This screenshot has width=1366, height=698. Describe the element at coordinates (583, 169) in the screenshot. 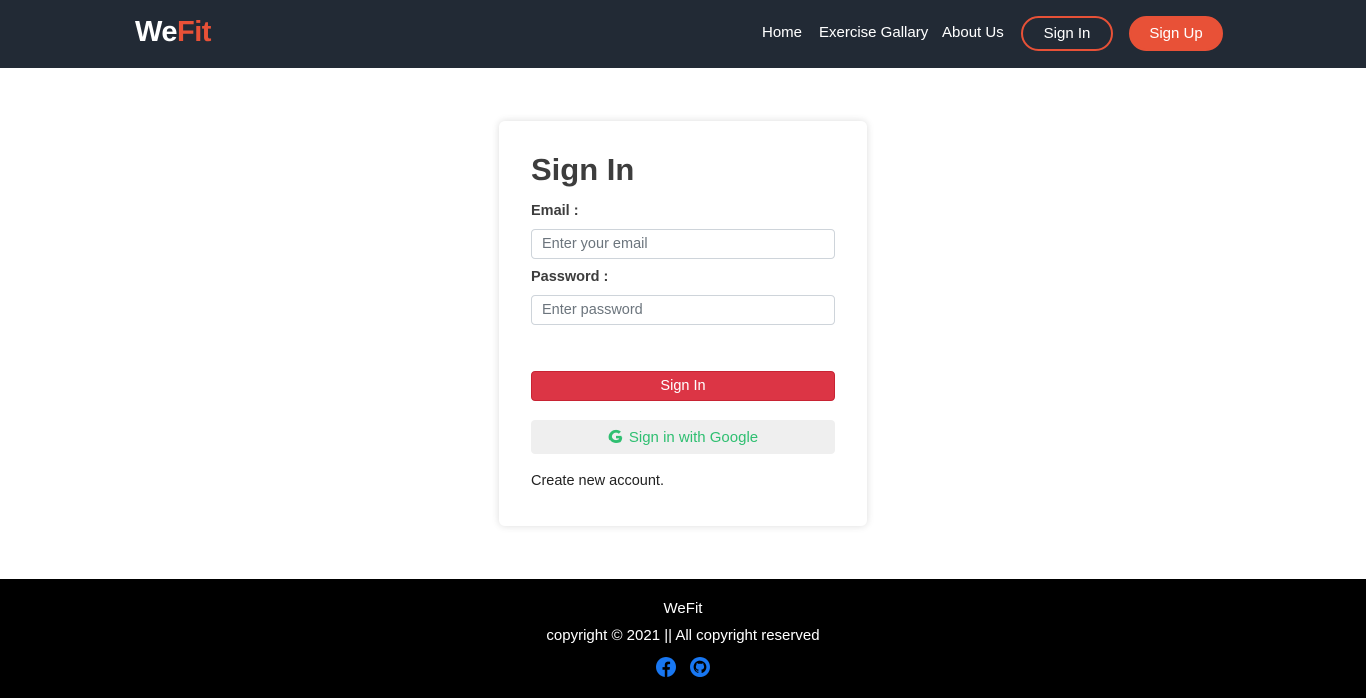

I see `page-title: Sign In` at that location.